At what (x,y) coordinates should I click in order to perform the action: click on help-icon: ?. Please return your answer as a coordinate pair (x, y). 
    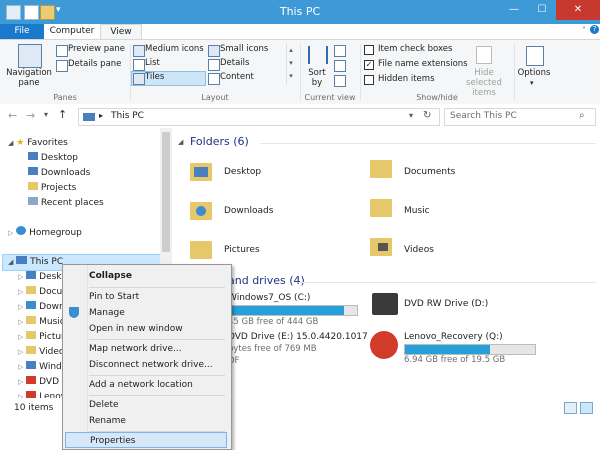
    Looking at the image, I should click on (594, 29).